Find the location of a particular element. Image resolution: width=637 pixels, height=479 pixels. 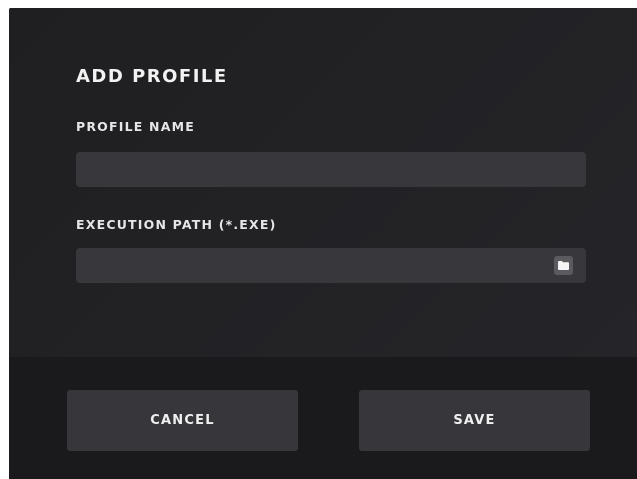

execution-path-field is located at coordinates (331, 265).